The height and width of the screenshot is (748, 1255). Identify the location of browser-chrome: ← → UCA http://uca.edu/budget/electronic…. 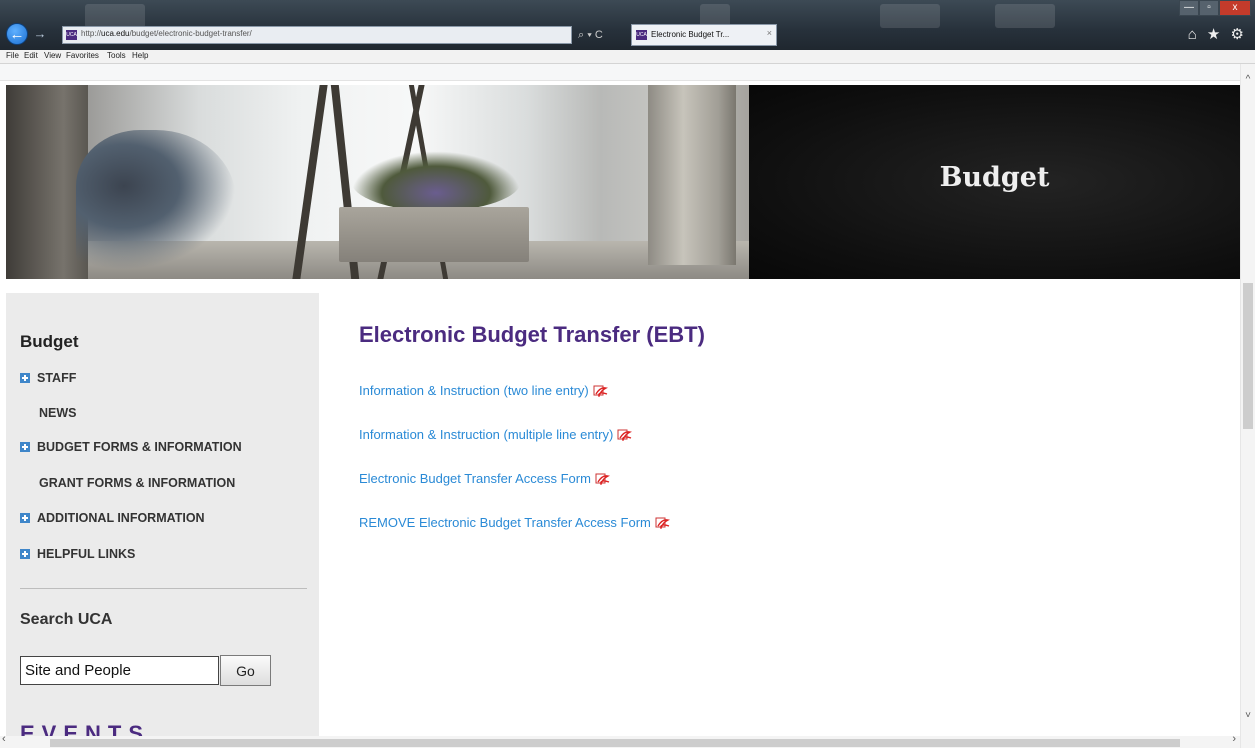
(627, 25).